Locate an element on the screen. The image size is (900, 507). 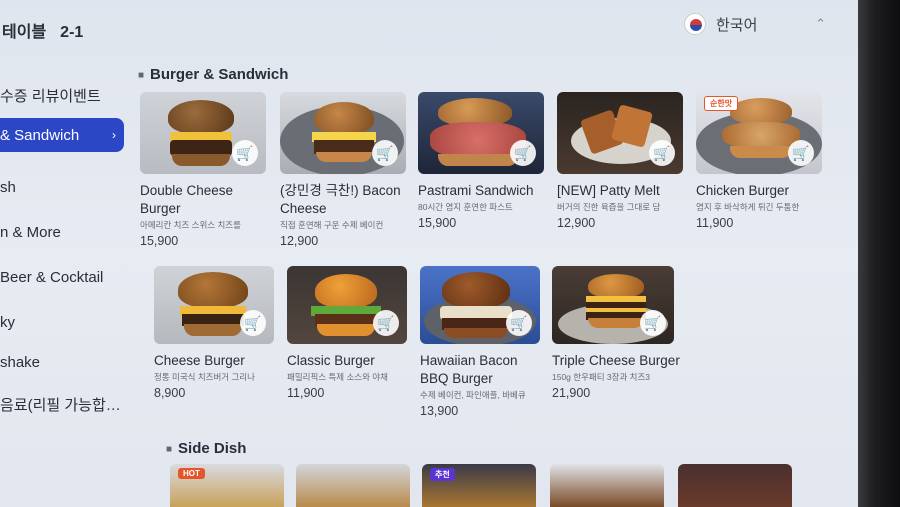
device-bezel is located at coordinates (879, 253).